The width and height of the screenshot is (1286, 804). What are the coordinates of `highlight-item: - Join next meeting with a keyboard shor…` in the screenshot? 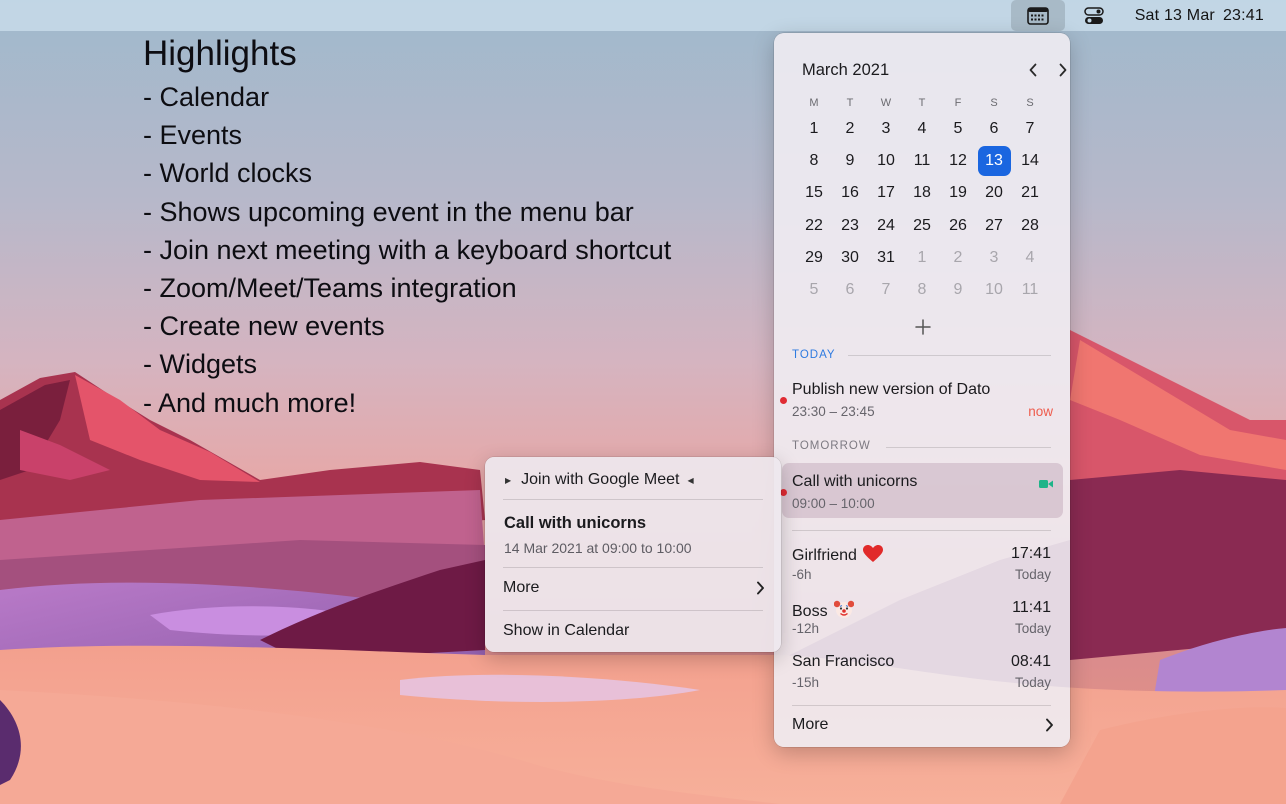 It's located at (407, 249).